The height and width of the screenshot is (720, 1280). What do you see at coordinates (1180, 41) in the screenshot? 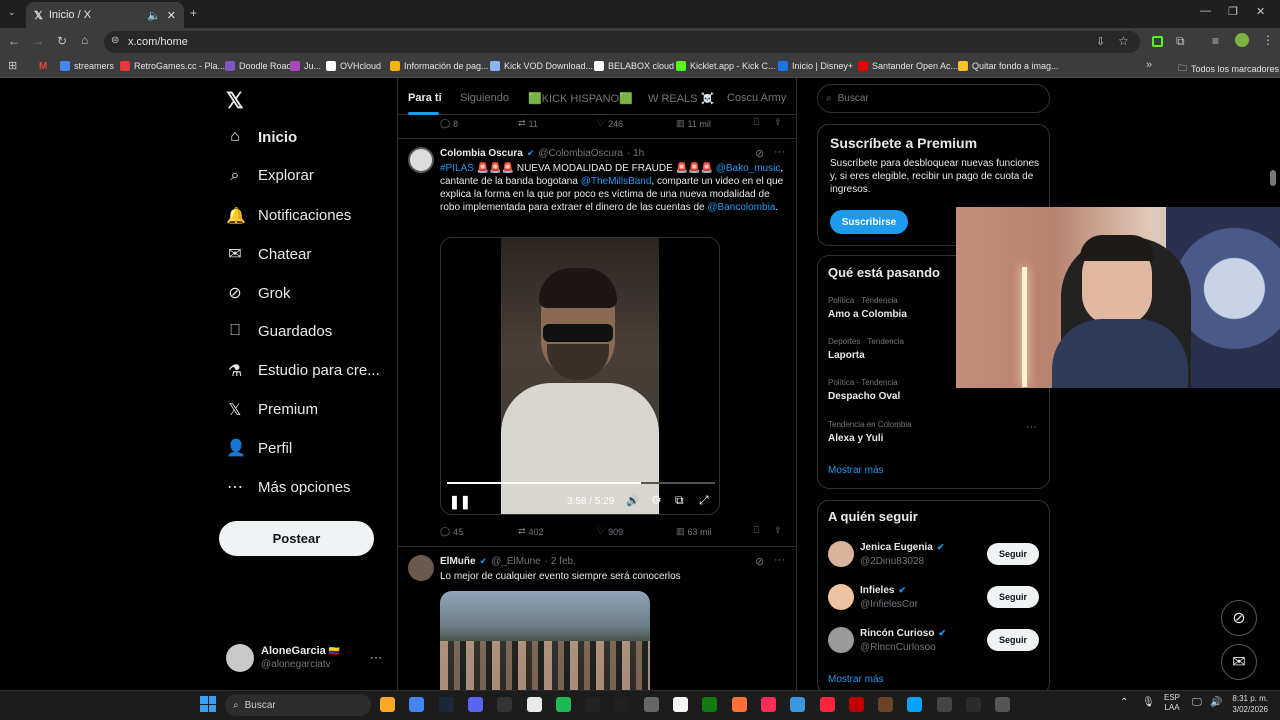
I see `extensions-puzzle-icon: ⧉` at bounding box center [1180, 41].